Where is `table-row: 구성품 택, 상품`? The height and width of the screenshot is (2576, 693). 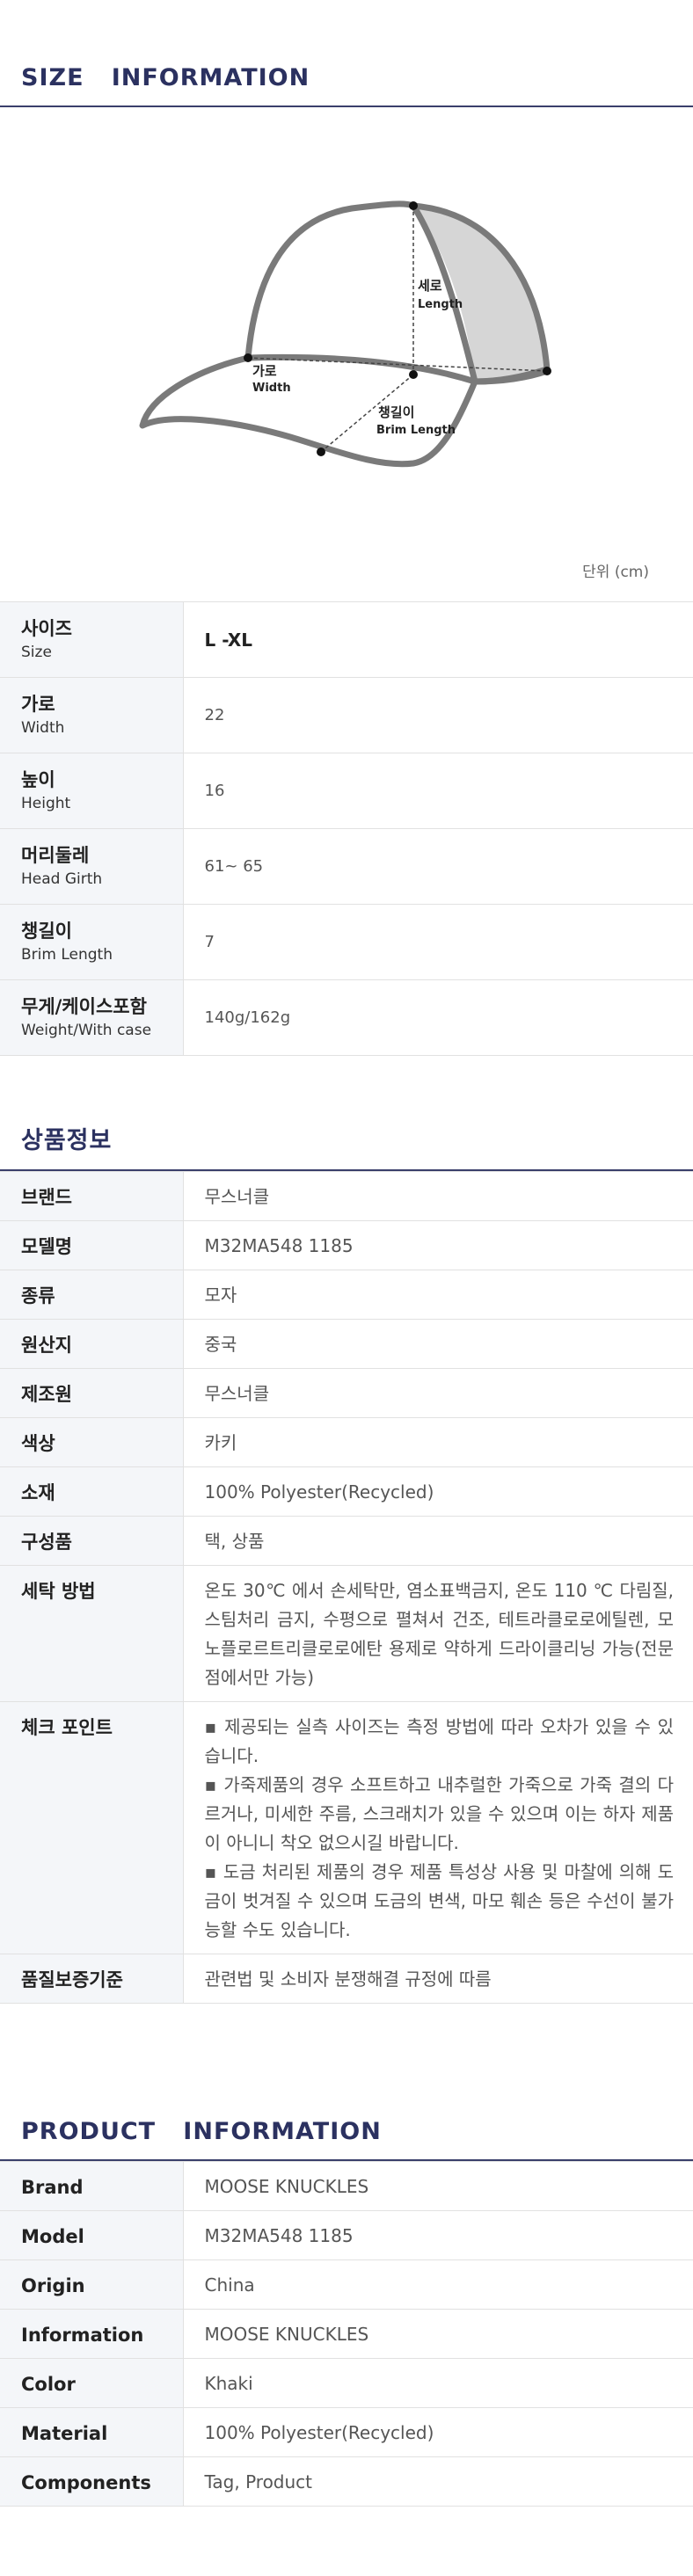
table-row: 구성품 택, 상품 is located at coordinates (346, 1541).